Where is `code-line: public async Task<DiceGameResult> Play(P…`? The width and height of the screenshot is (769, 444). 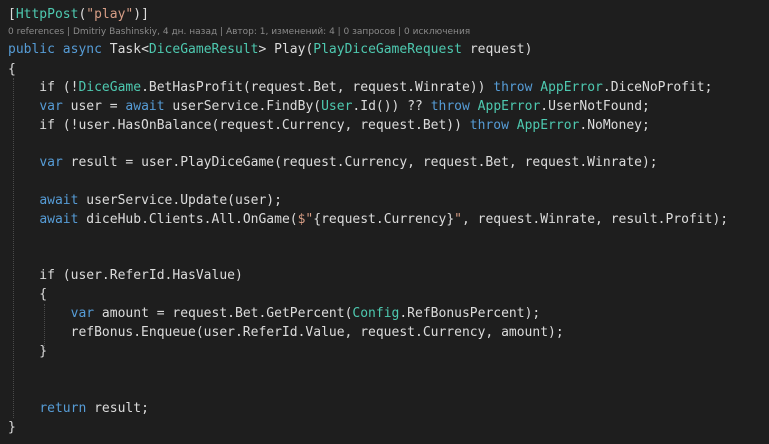 code-line: public async Task<DiceGameResult> Play(P… is located at coordinates (270, 49).